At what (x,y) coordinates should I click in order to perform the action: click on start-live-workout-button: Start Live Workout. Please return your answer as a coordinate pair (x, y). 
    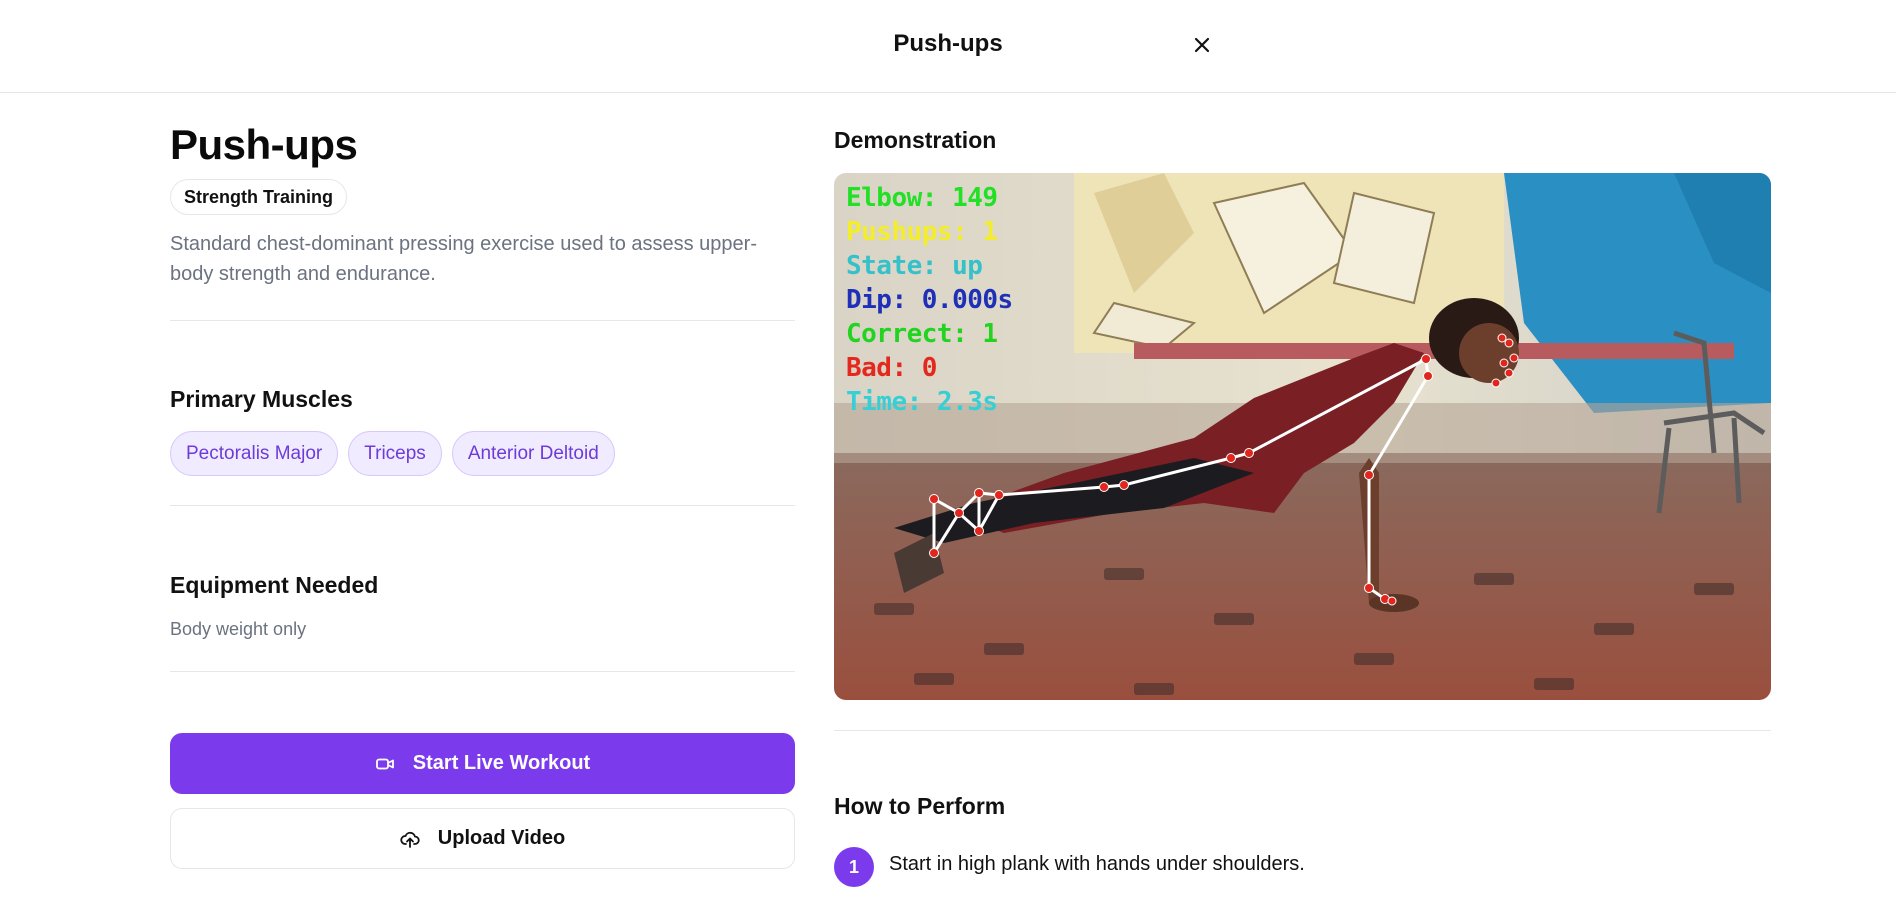
    Looking at the image, I should click on (482, 763).